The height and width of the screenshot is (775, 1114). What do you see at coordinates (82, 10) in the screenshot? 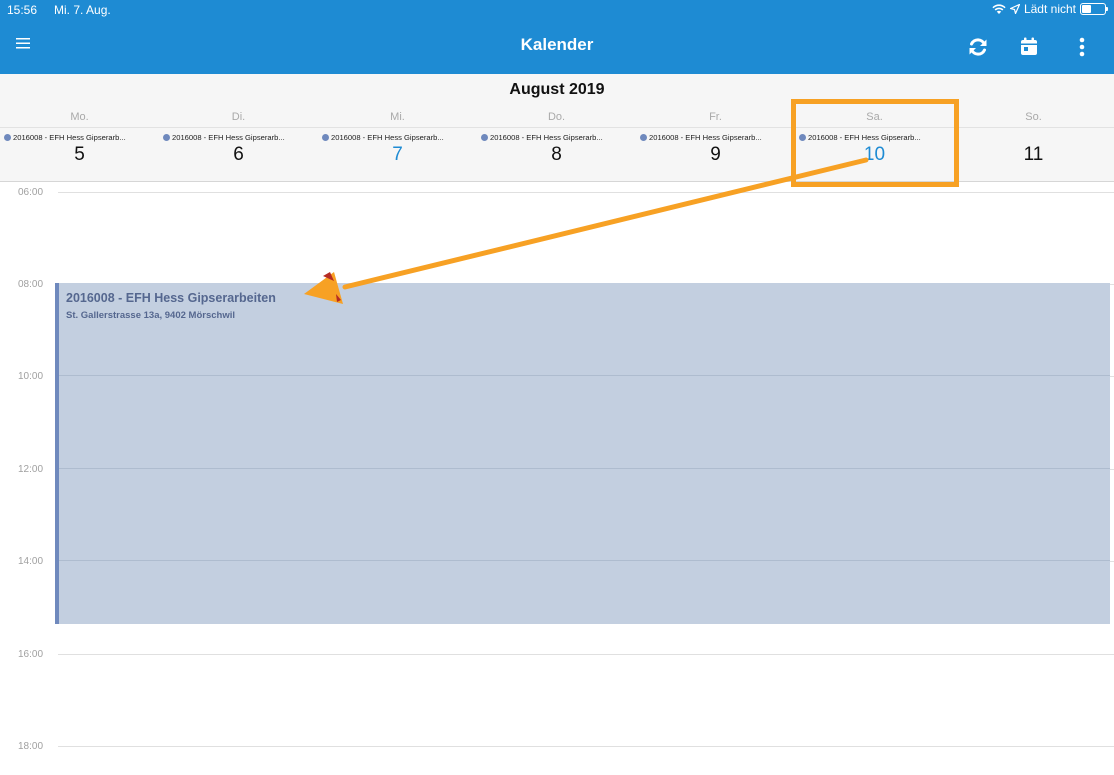
I see `status-date: Mi. 7. Aug.` at bounding box center [82, 10].